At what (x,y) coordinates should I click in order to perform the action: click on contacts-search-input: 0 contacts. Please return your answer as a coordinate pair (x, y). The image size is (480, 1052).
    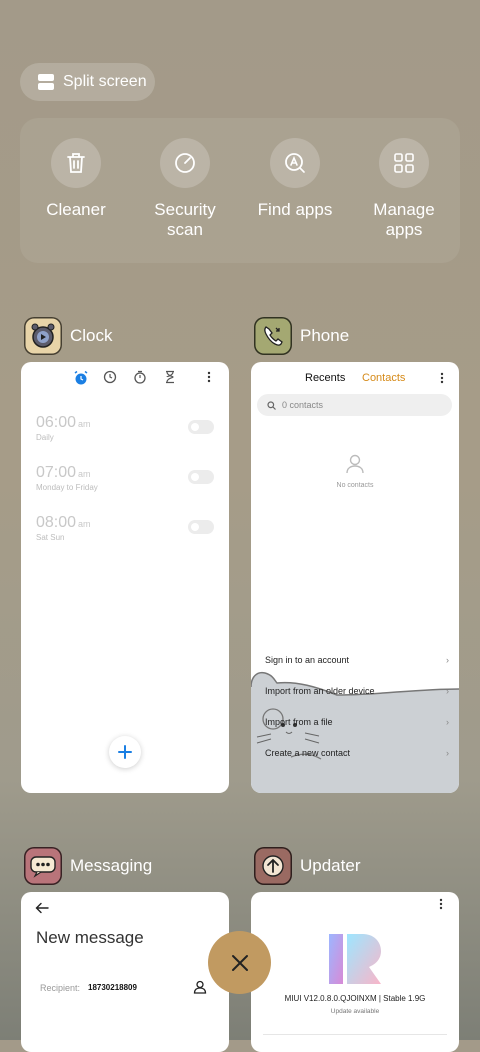
    Looking at the image, I should click on (354, 405).